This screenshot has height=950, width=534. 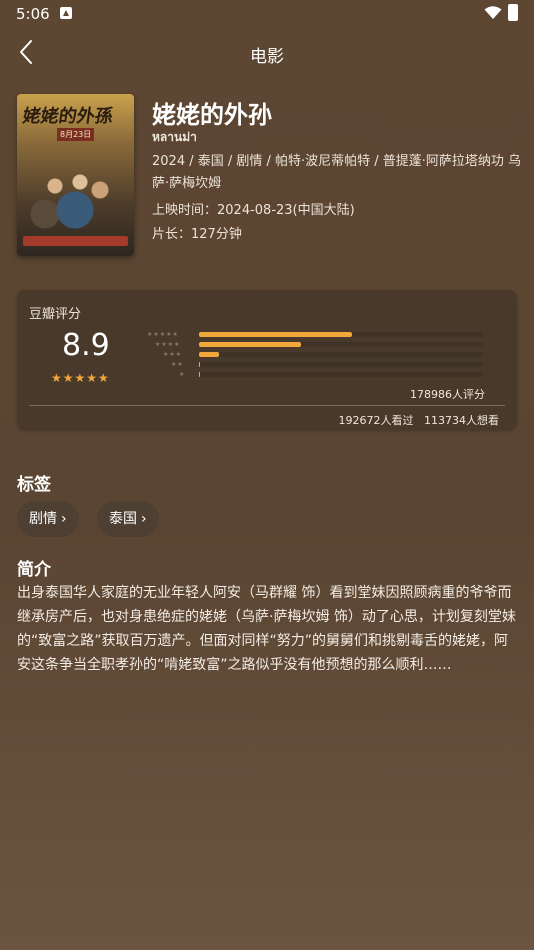 What do you see at coordinates (461, 420) in the screenshot?
I see `wish-count: 113734人想看` at bounding box center [461, 420].